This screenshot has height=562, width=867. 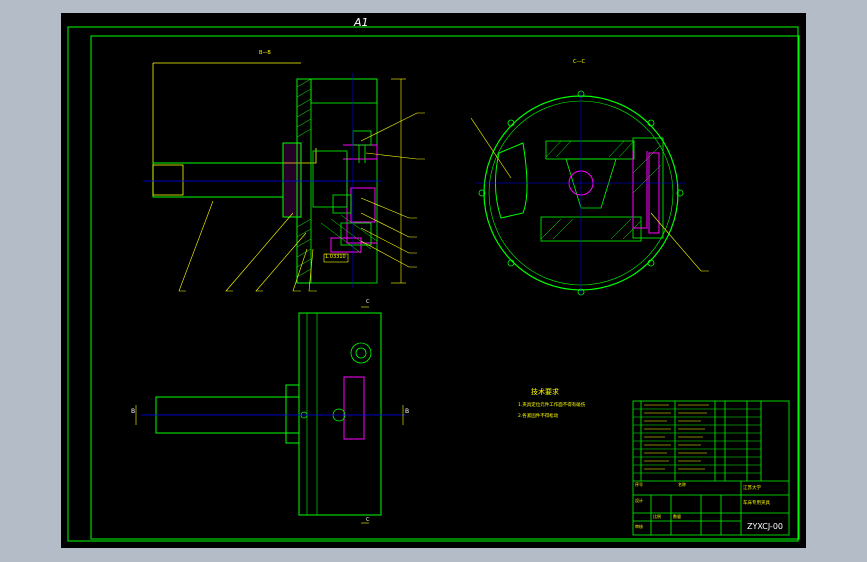 I want to click on drawing-number: ZYXCJ-00, so click(x=765, y=526).